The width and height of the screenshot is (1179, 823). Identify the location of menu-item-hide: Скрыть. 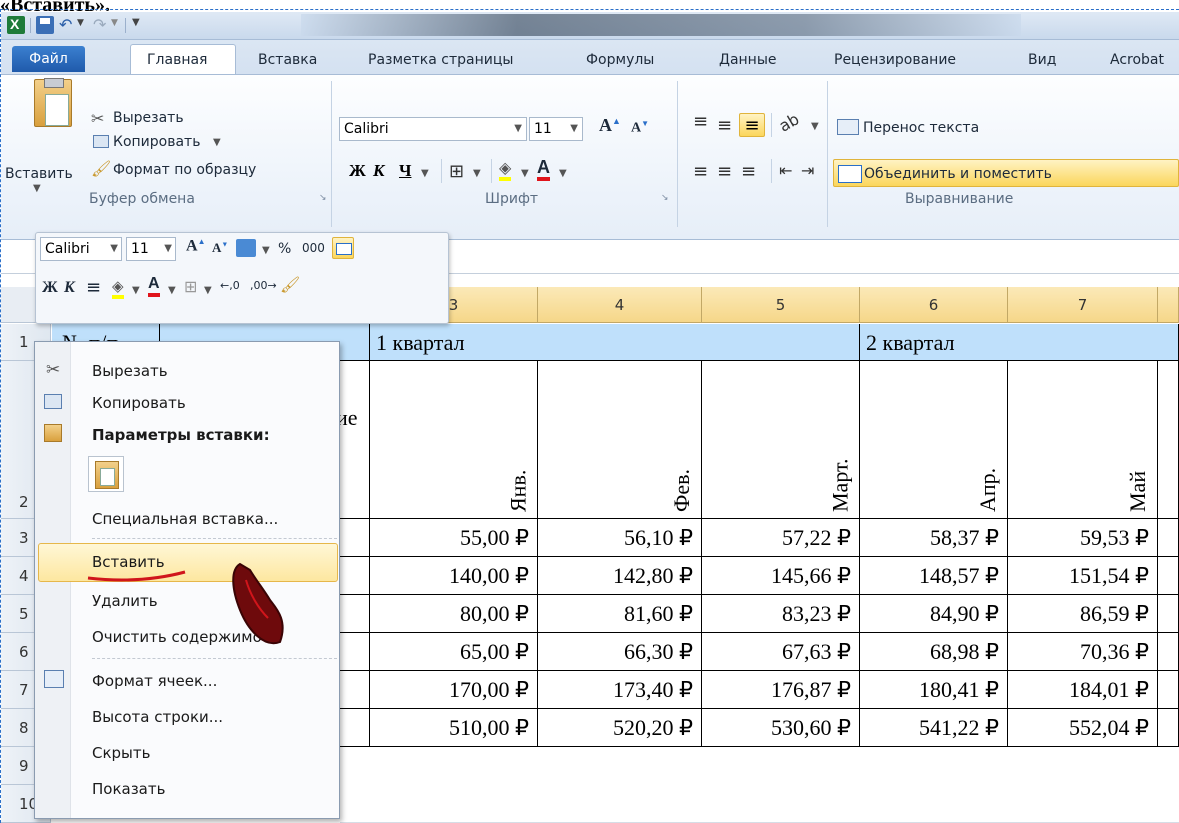
(121, 753).